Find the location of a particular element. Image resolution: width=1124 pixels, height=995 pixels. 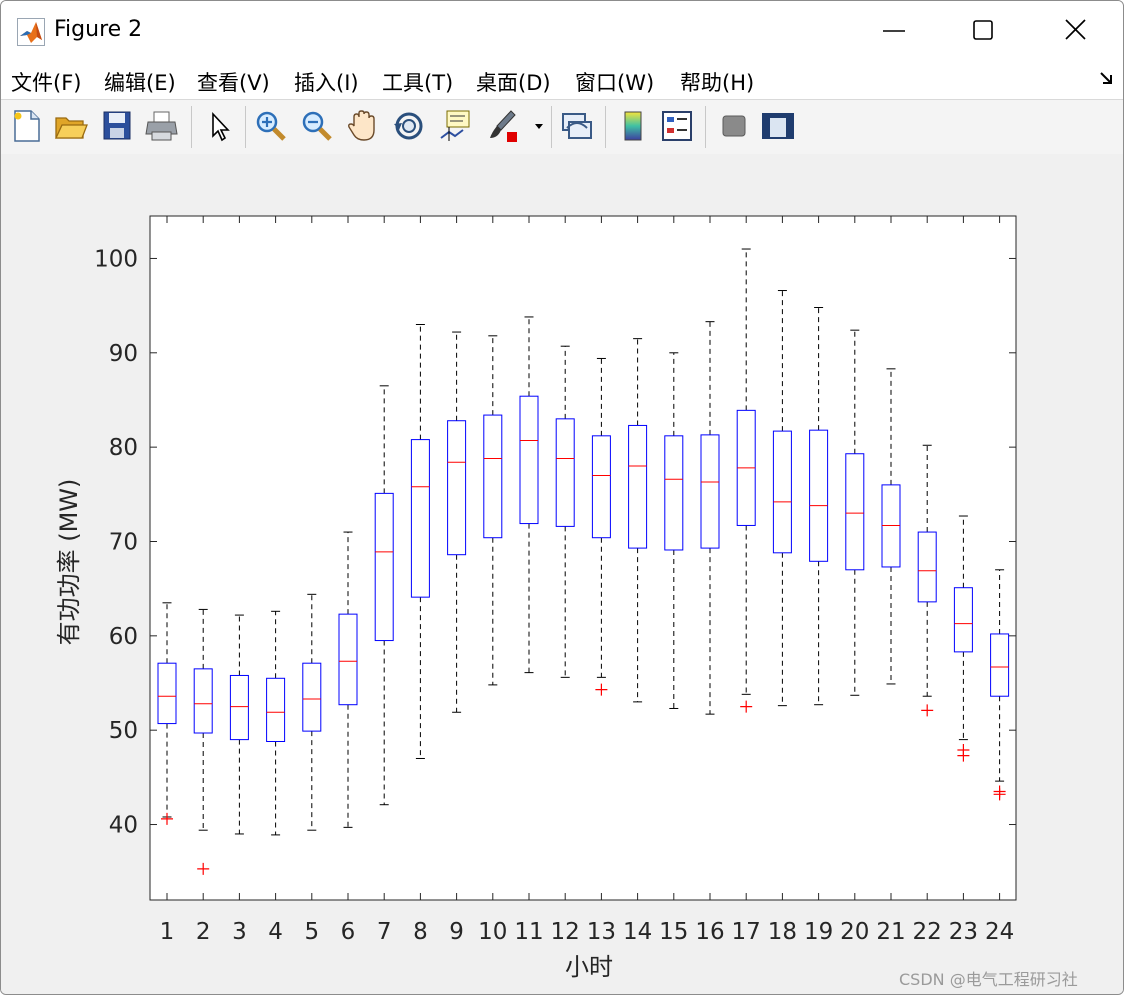

x-tick-label: 23 is located at coordinates (963, 932).